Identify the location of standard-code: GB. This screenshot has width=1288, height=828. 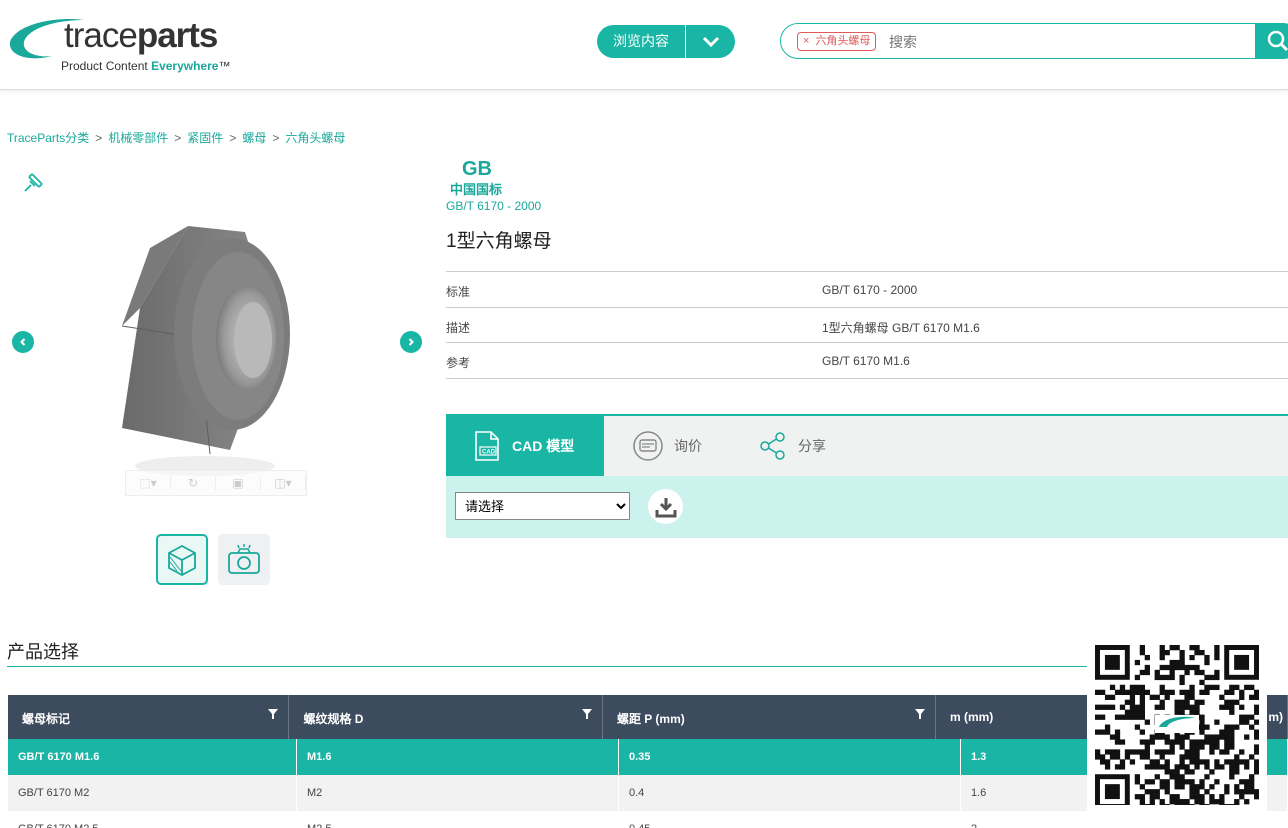
(477, 169).